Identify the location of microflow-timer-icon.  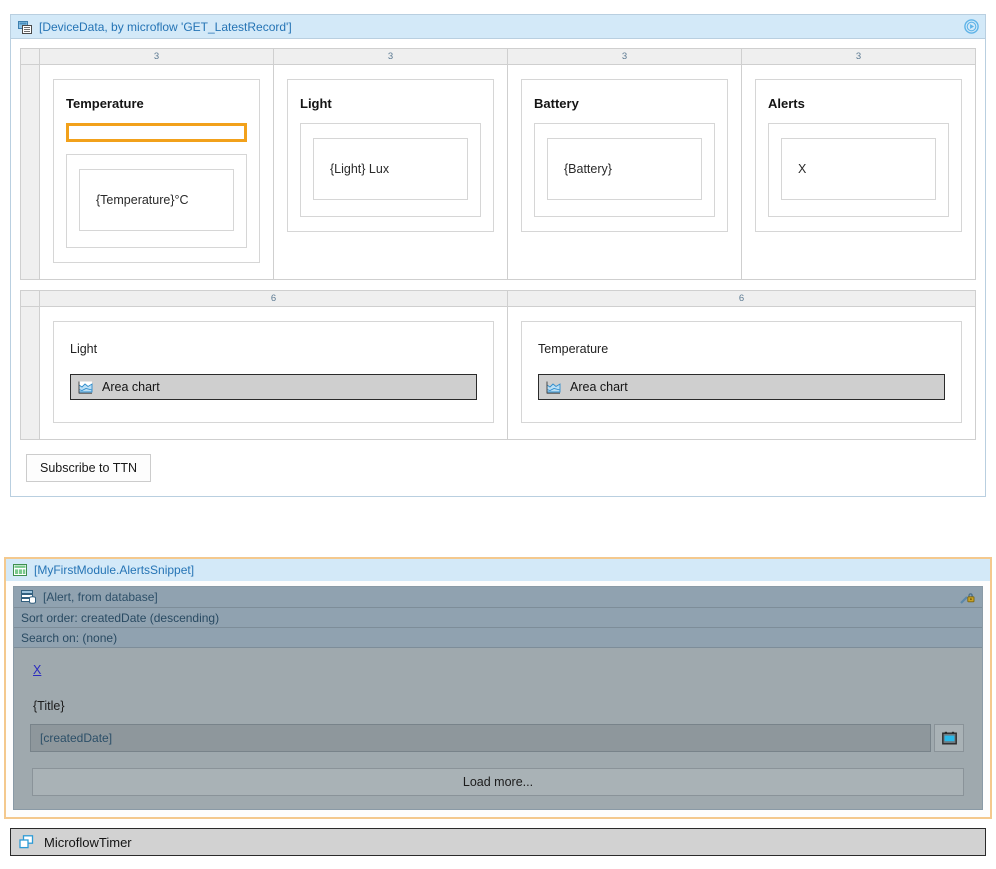
(26, 842).